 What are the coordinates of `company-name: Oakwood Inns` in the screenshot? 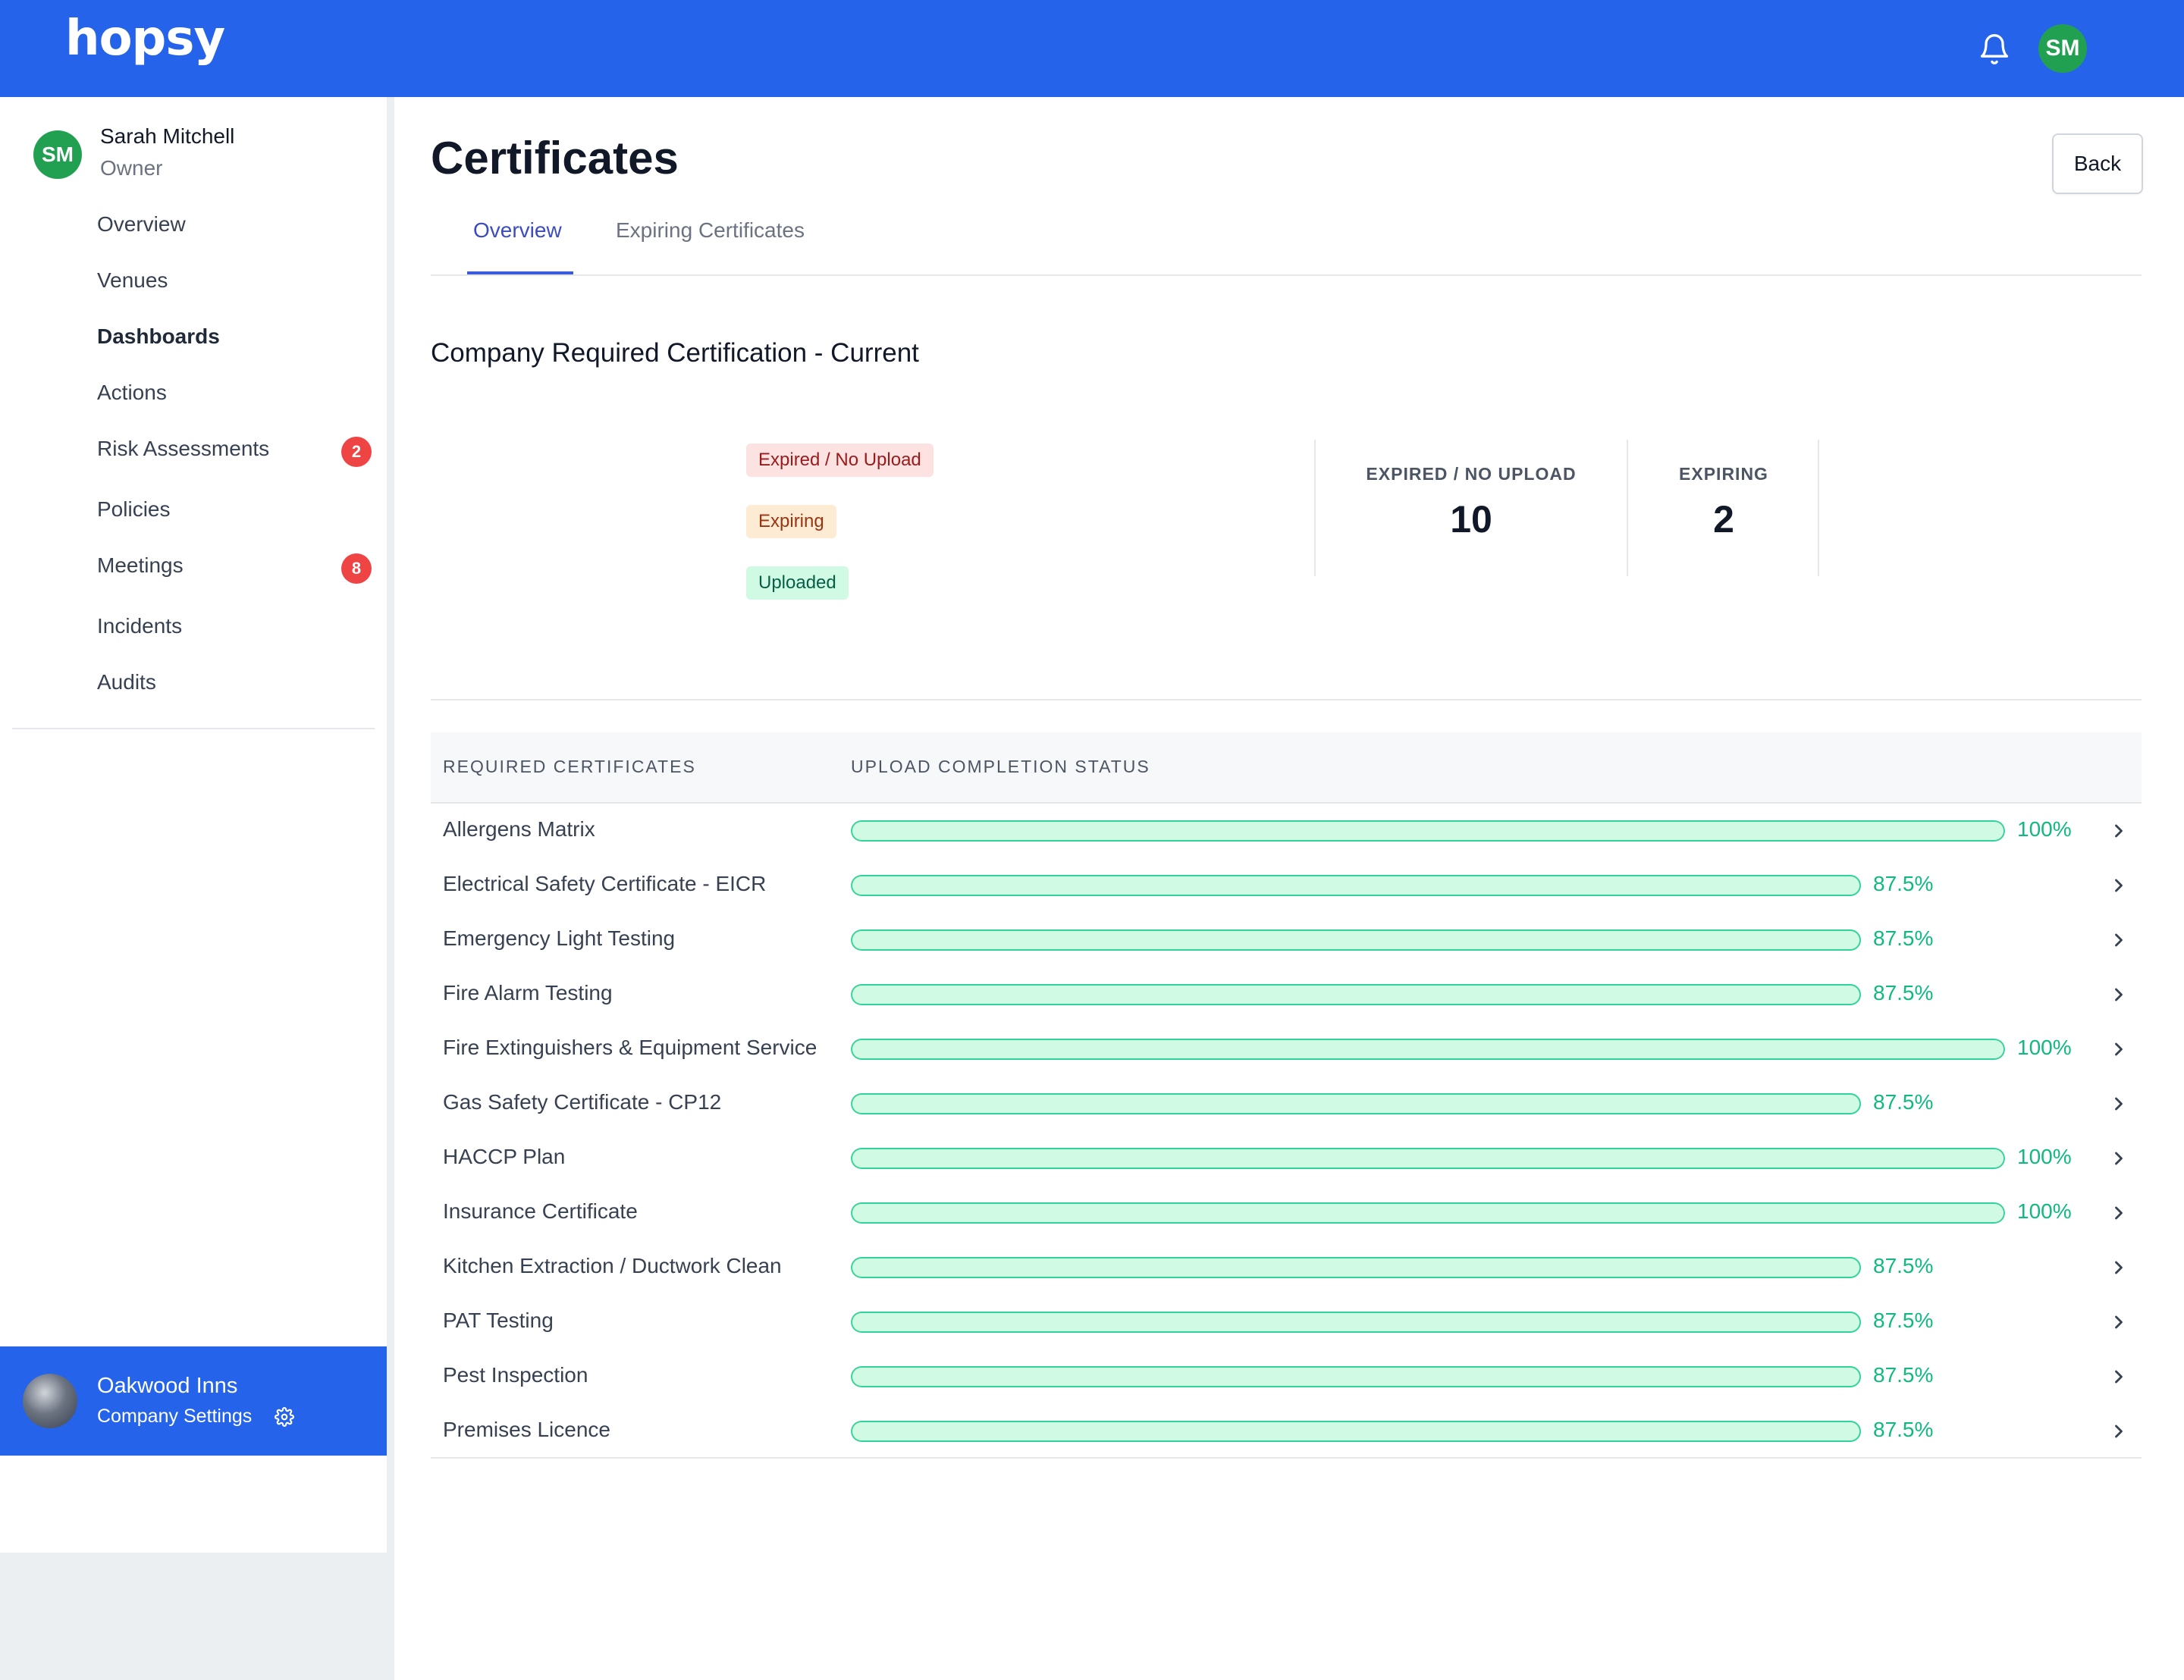 It's located at (167, 1386).